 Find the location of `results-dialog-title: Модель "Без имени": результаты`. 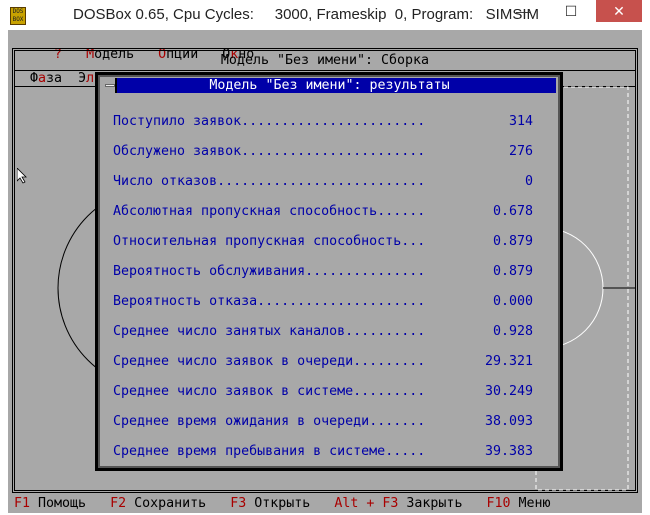

results-dialog-title: Модель "Без имени": результаты is located at coordinates (329, 85).